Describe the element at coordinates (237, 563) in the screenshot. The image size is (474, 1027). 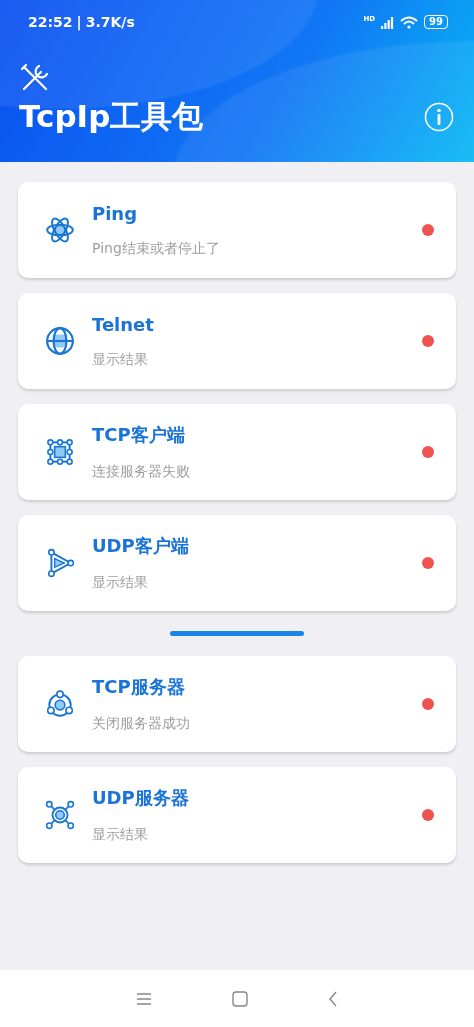
I see `tool-card: UDP客户端 显示结果` at that location.